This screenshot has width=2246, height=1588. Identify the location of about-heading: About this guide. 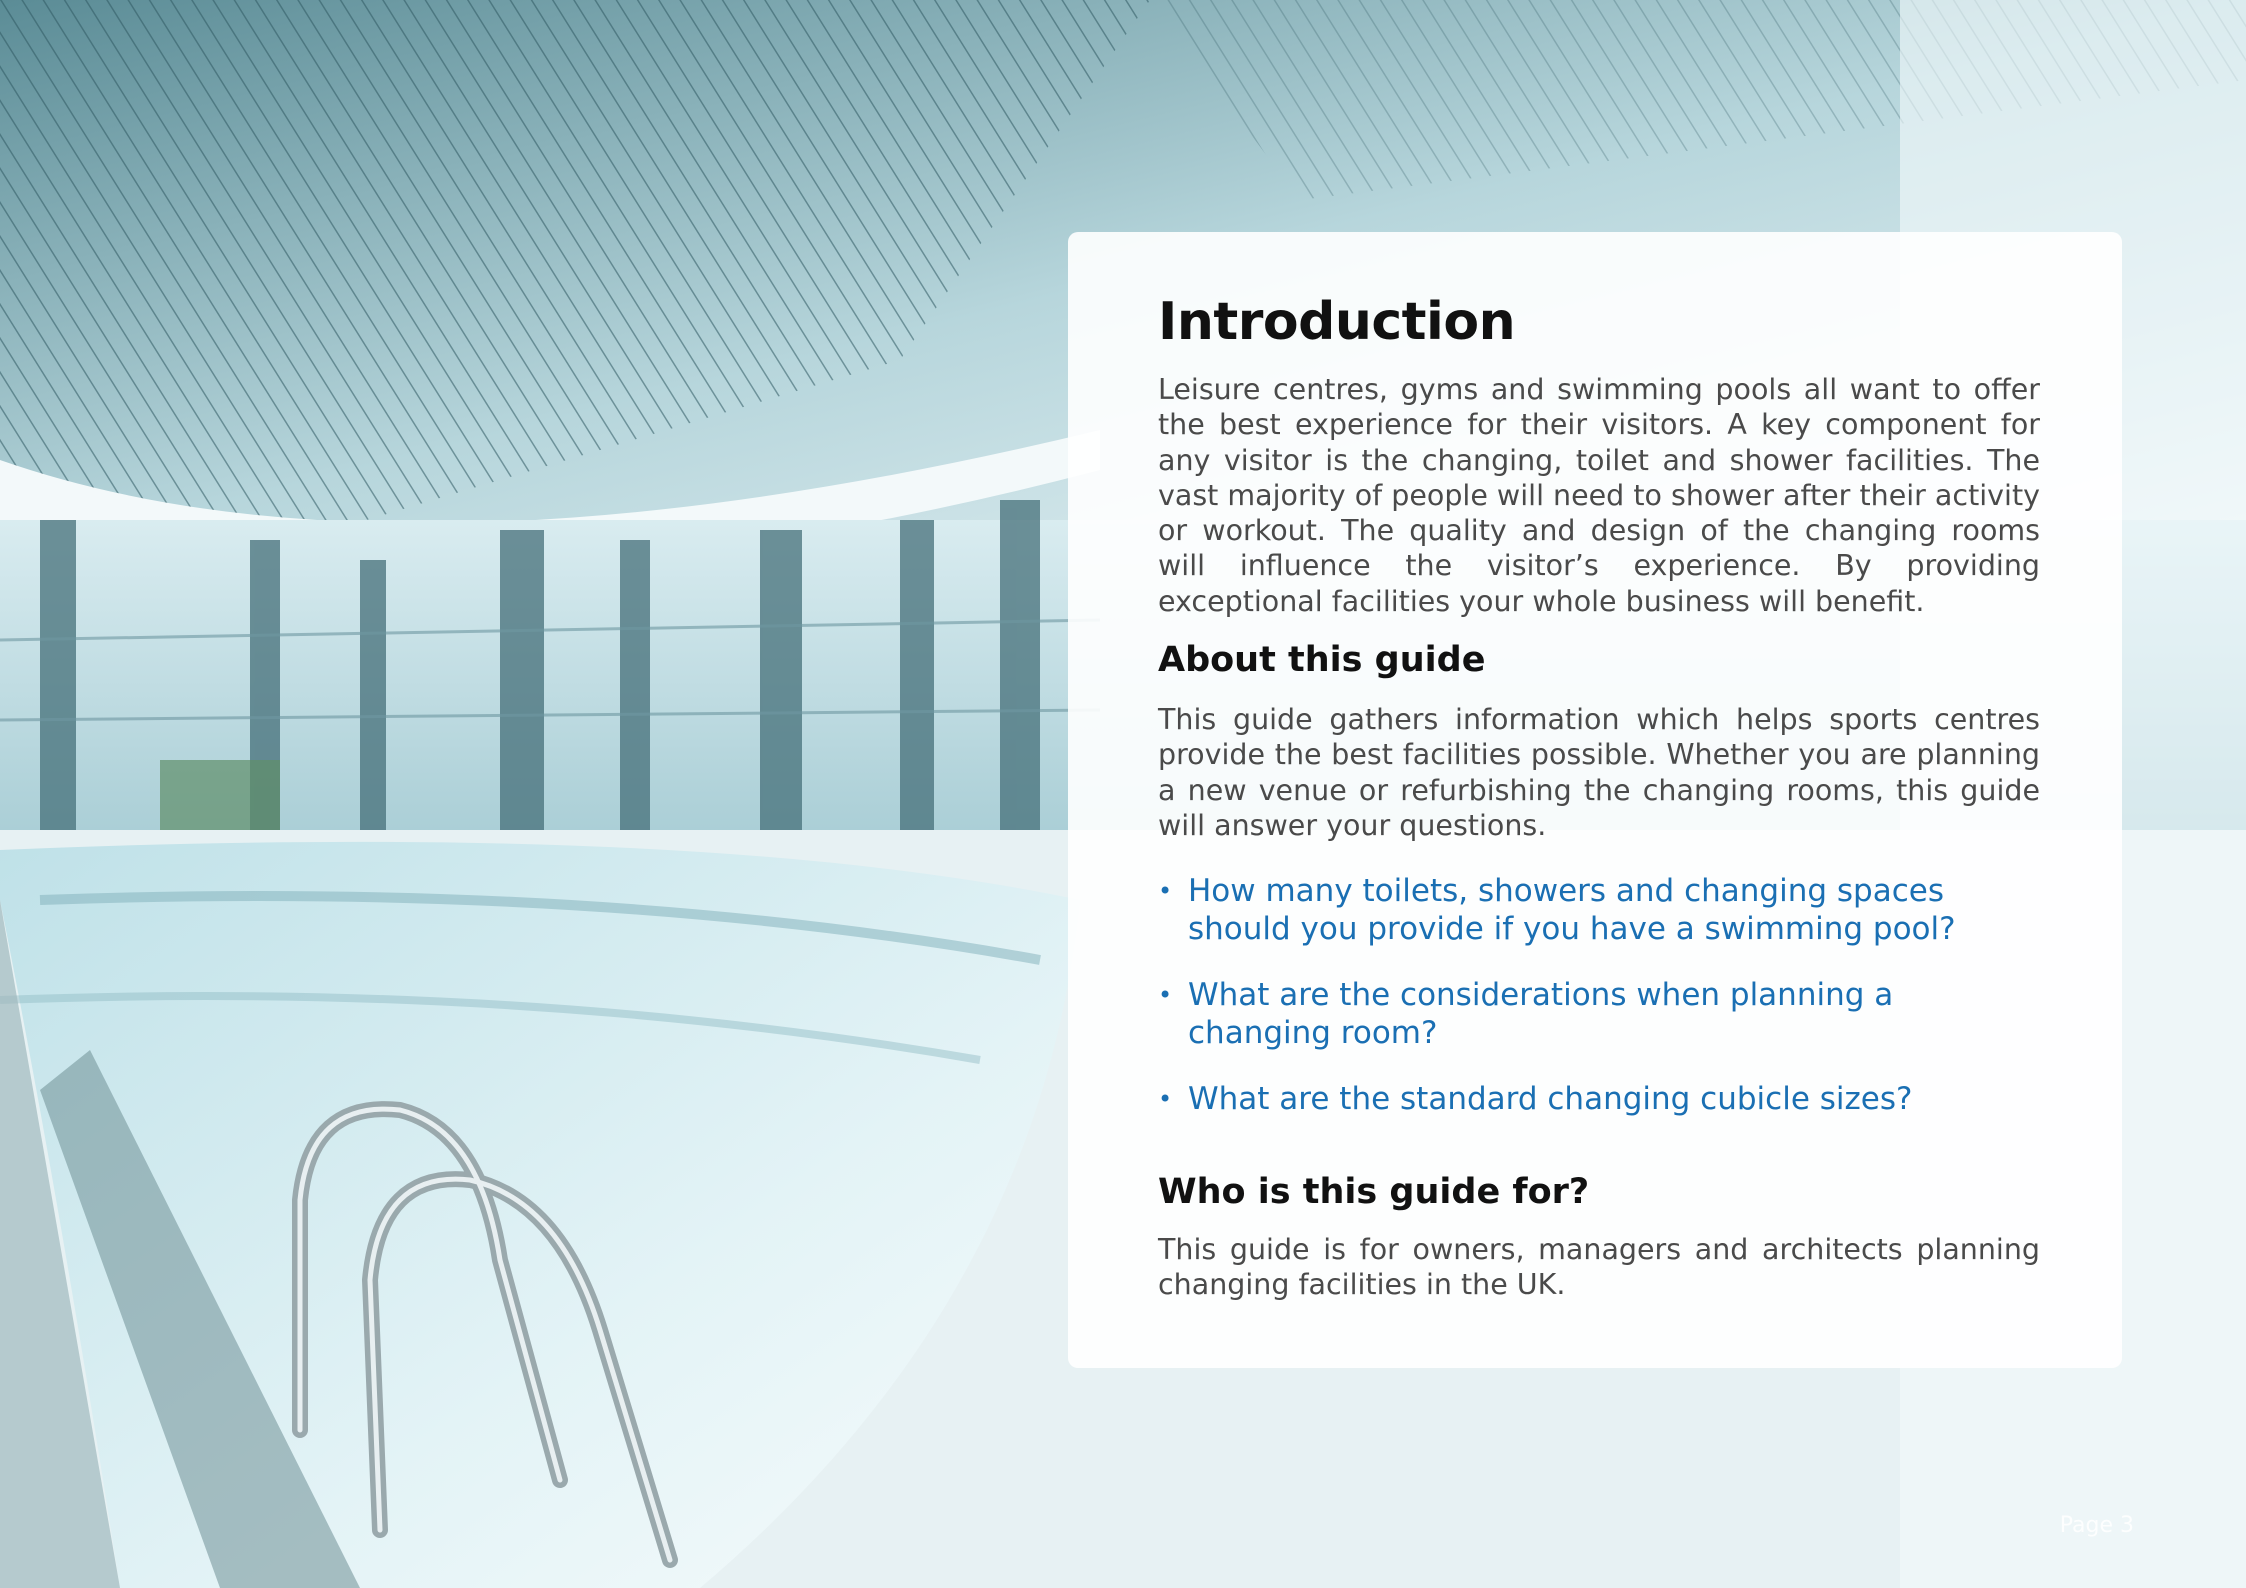
(1322, 660).